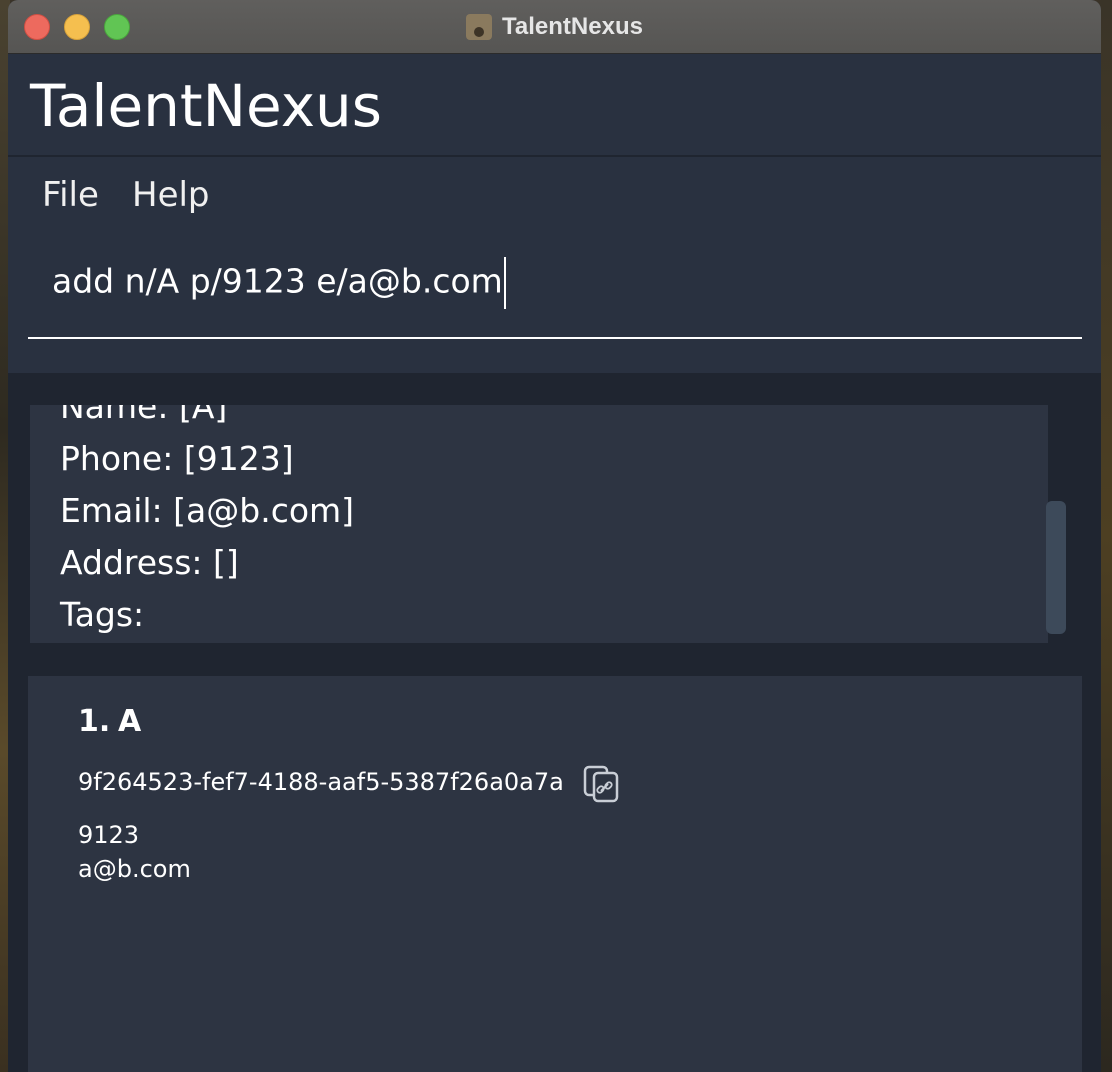  Describe the element at coordinates (504, 283) in the screenshot. I see `text-caret` at that location.